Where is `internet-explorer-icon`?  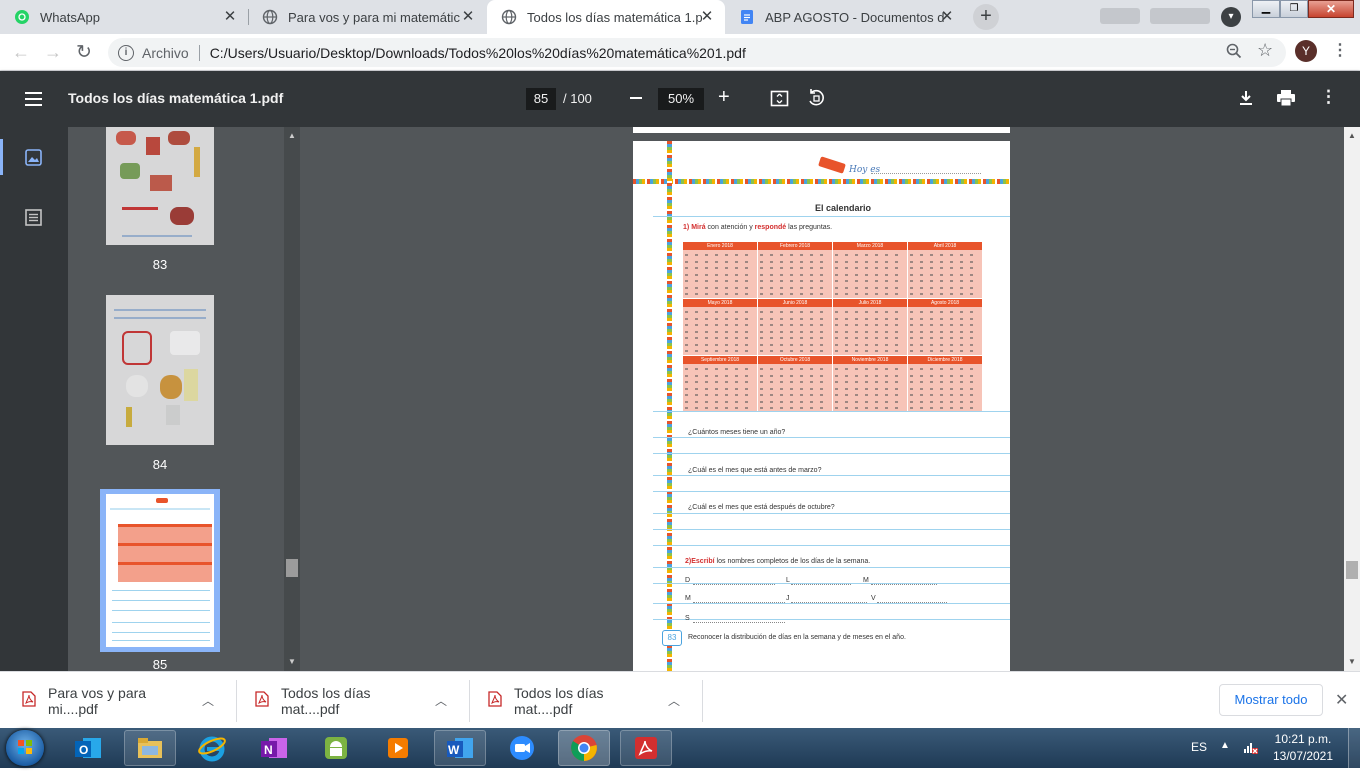 internet-explorer-icon is located at coordinates (212, 748).